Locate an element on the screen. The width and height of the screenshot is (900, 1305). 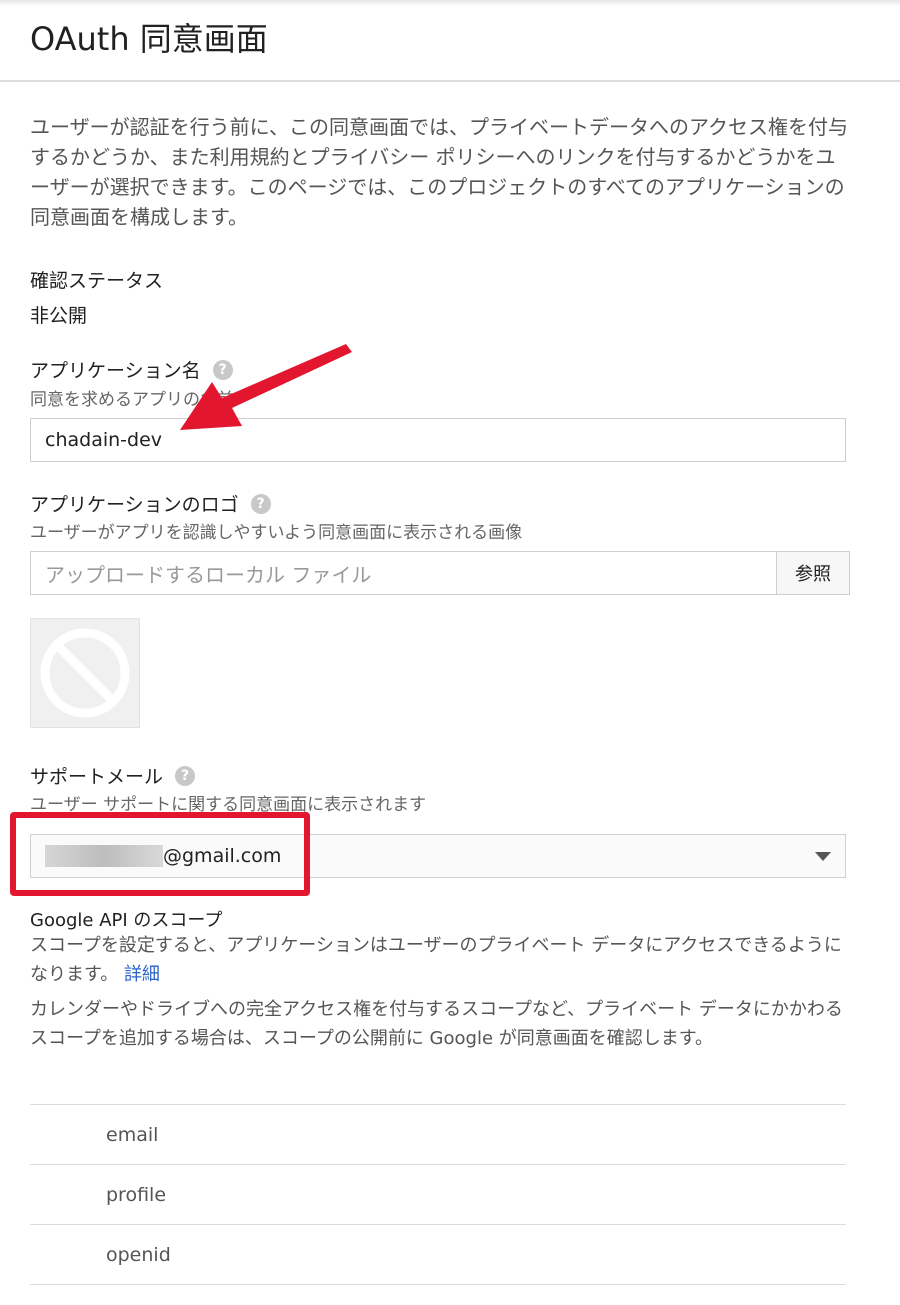
scope-row: profile is located at coordinates (438, 1194).